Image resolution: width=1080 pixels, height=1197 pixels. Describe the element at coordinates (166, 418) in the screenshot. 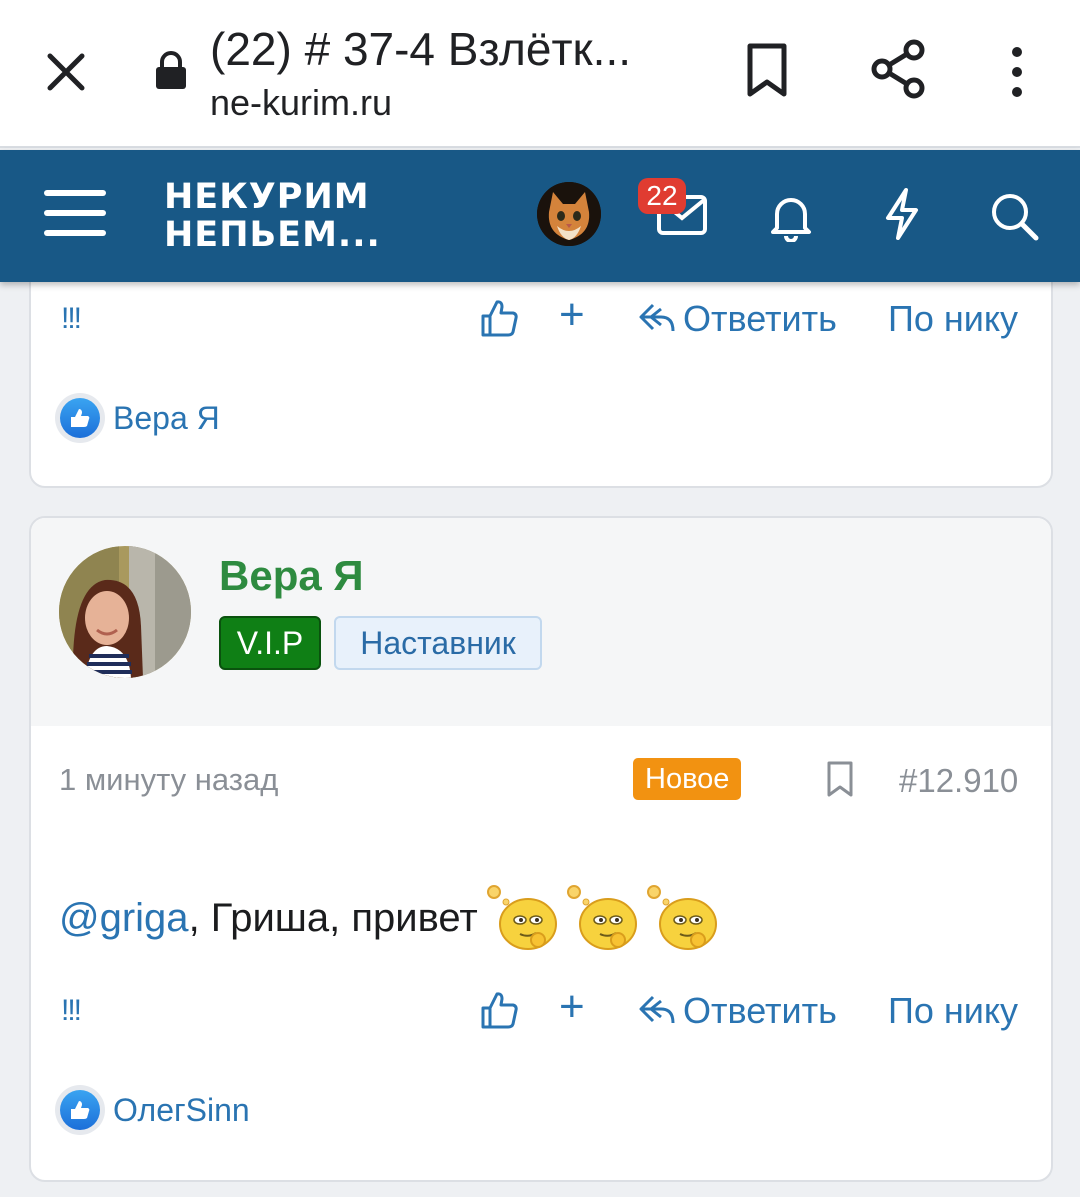

I see `reaction-user: Вера Я` at that location.